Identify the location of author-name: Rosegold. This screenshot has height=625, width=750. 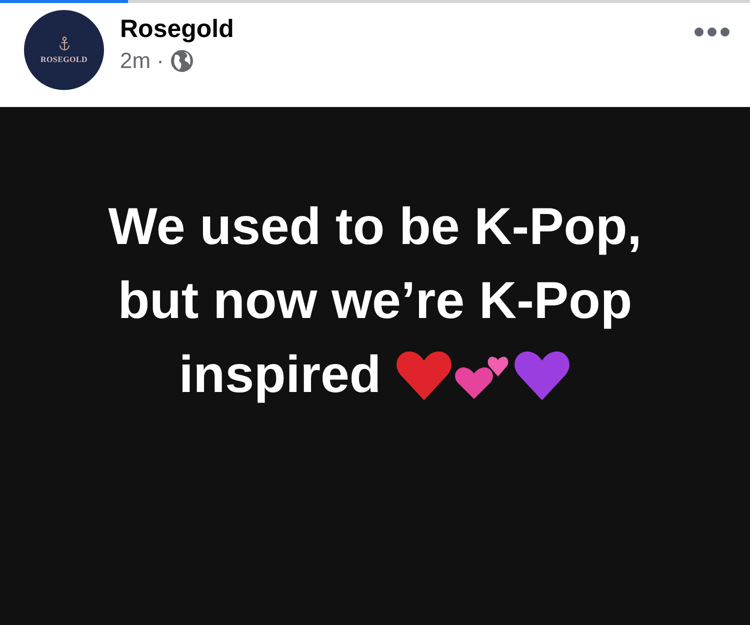
(407, 29).